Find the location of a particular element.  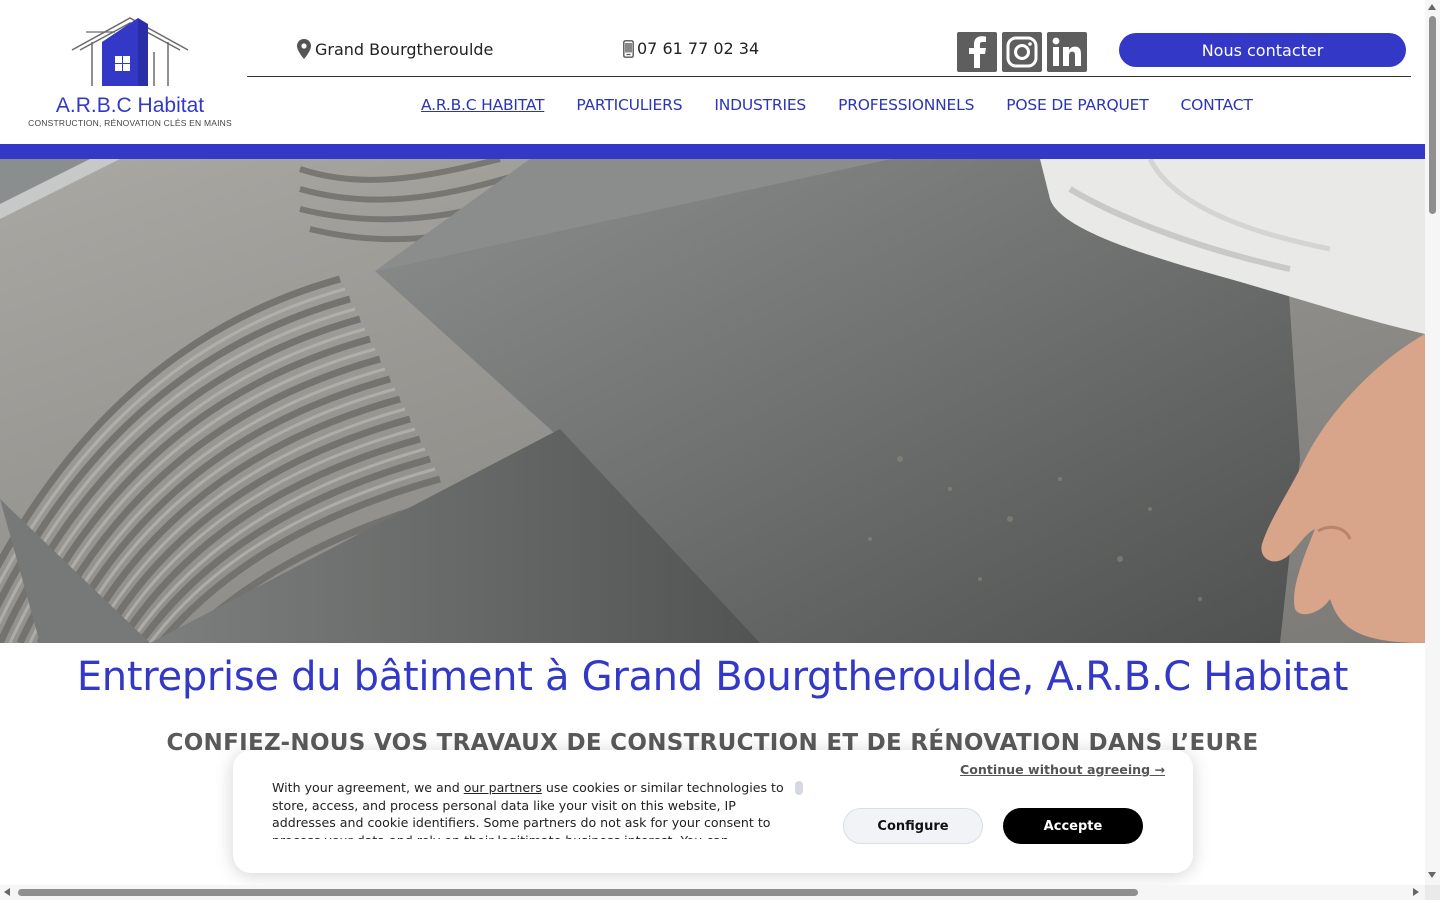

horizontal-scroll-thumb is located at coordinates (578, 892).